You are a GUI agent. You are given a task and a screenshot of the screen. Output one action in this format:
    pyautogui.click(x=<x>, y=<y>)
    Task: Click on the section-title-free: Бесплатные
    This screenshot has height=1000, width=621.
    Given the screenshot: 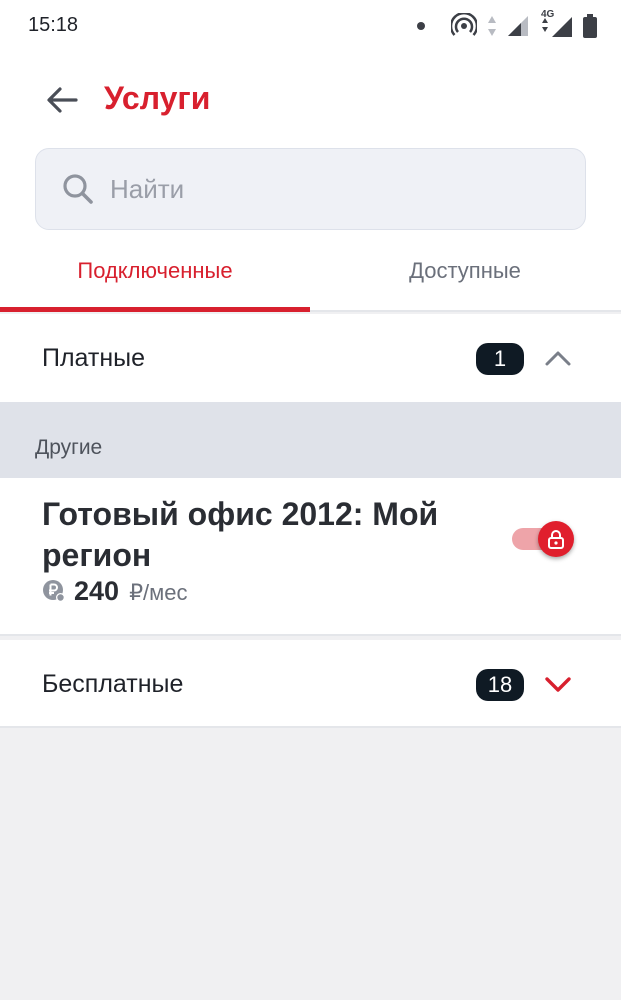 What is the action you would take?
    pyautogui.click(x=113, y=684)
    